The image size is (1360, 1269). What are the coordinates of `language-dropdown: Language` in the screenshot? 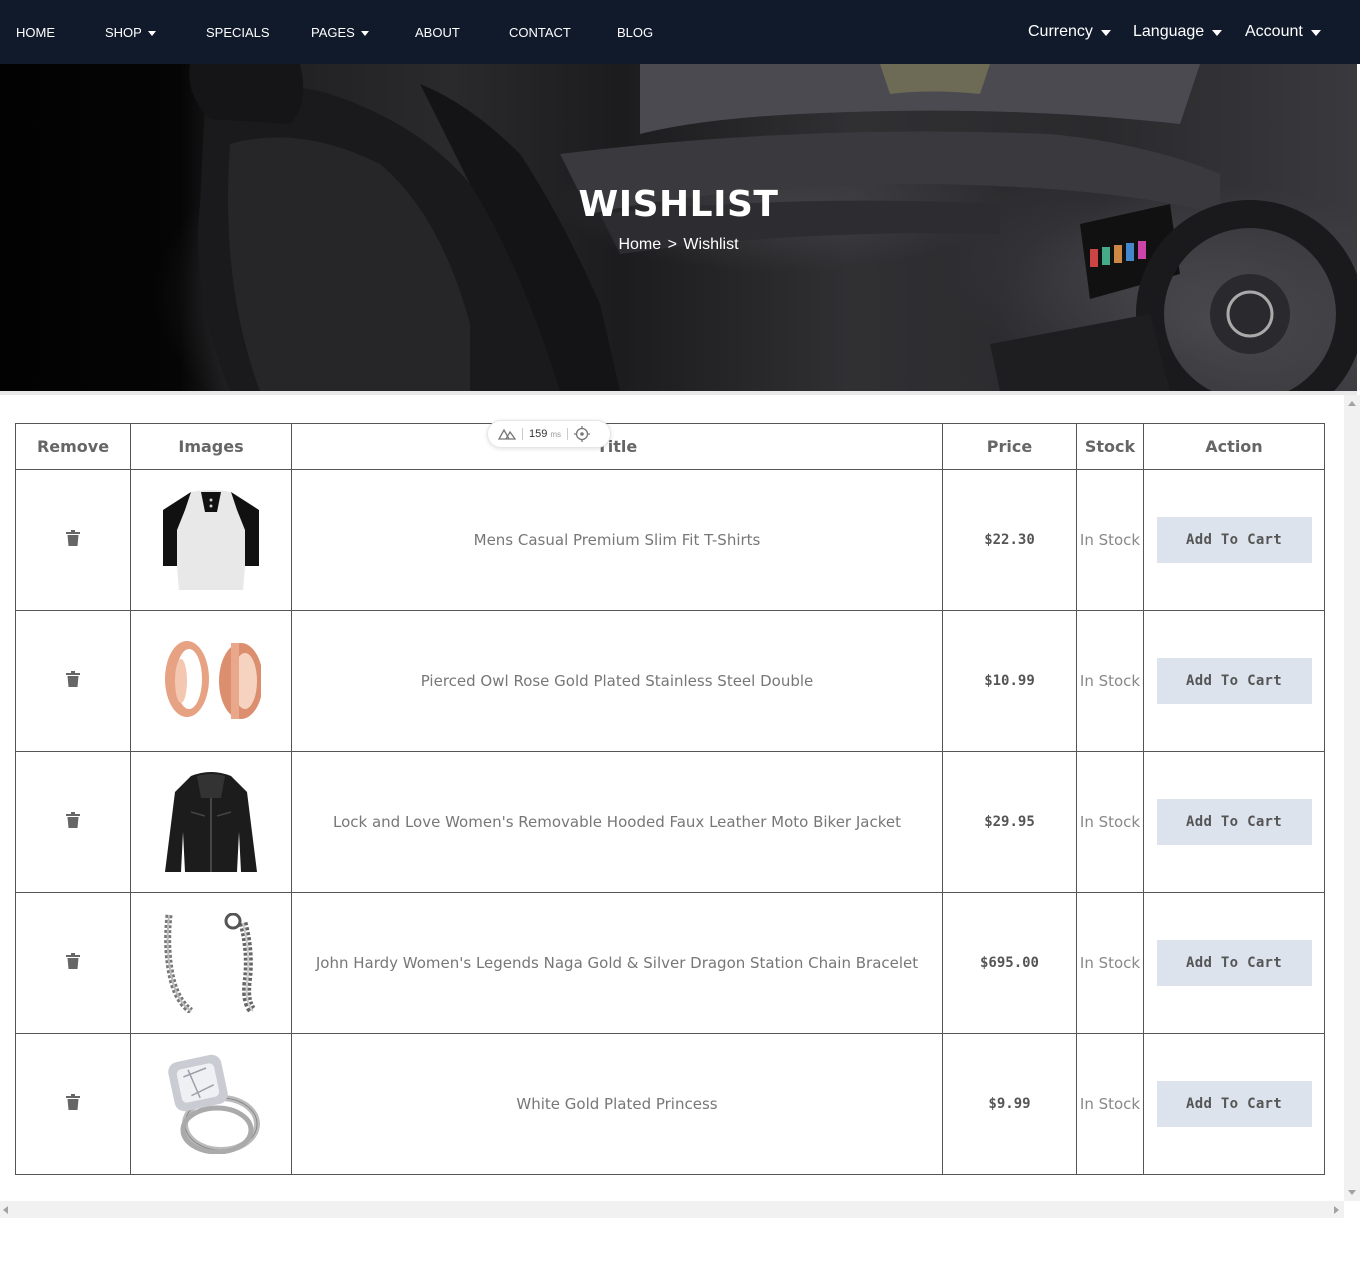 It's located at (1178, 32).